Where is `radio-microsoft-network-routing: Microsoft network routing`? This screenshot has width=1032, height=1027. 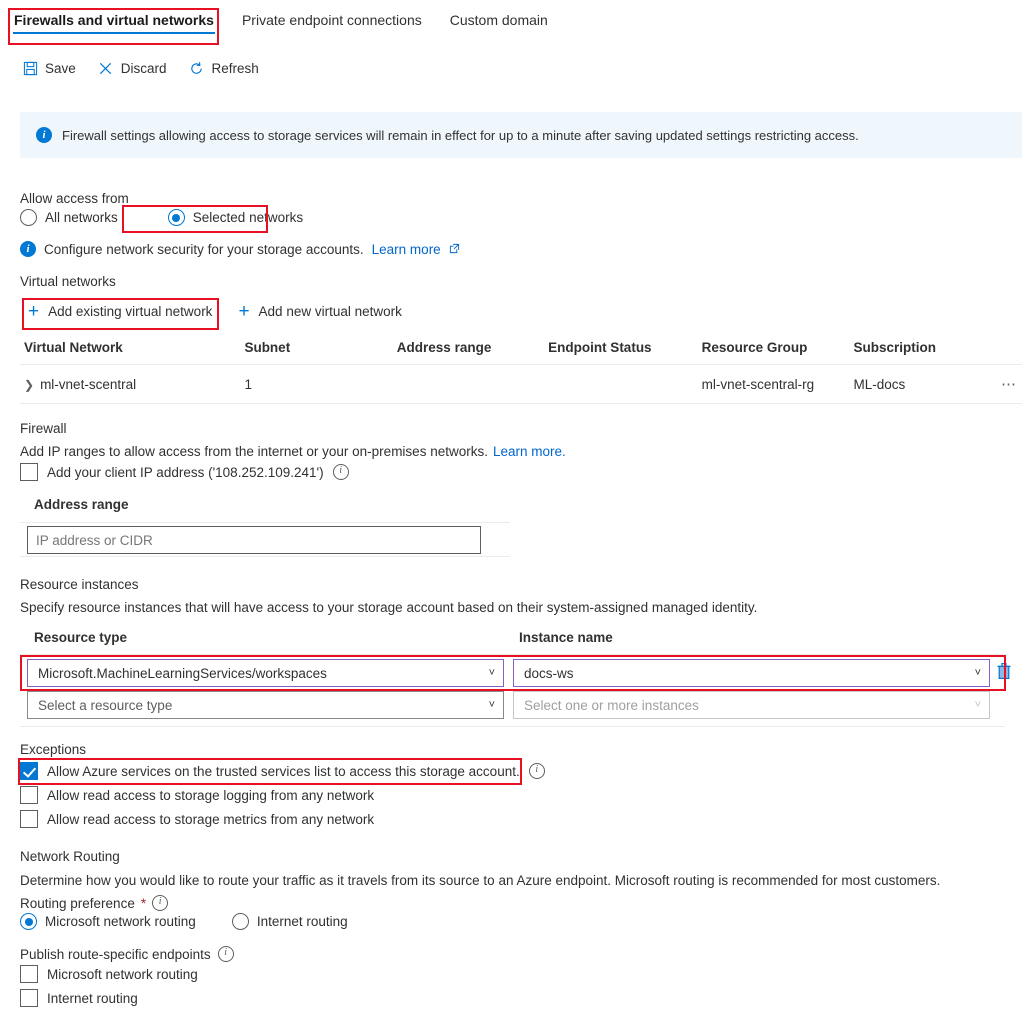 radio-microsoft-network-routing: Microsoft network routing is located at coordinates (108, 921).